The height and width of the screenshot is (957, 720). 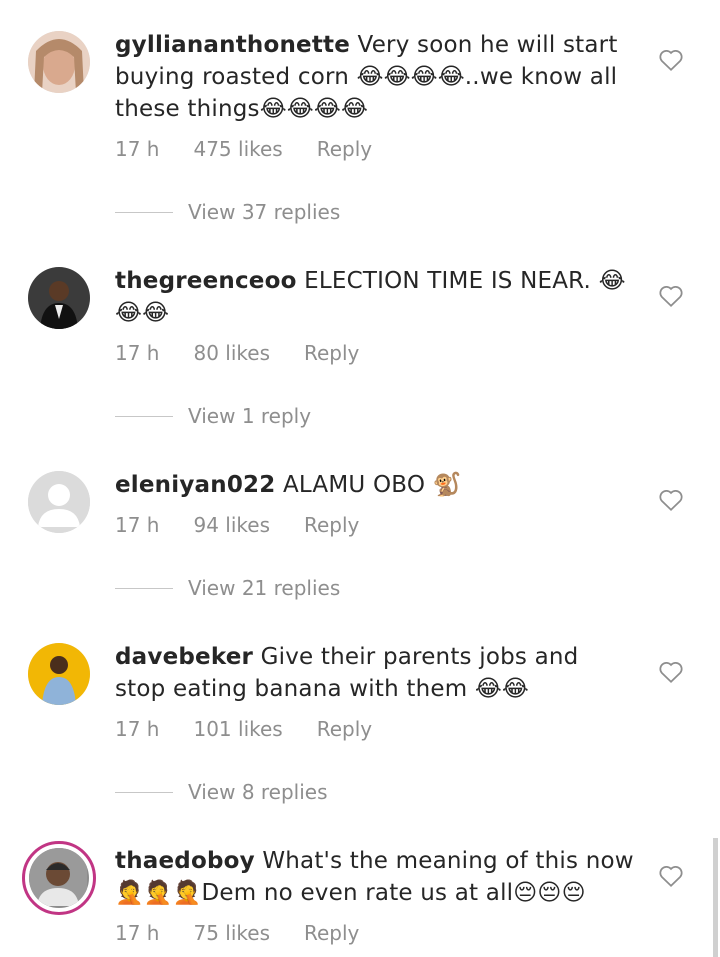 I want to click on view-replies-button: View 1 reply, so click(x=213, y=416).